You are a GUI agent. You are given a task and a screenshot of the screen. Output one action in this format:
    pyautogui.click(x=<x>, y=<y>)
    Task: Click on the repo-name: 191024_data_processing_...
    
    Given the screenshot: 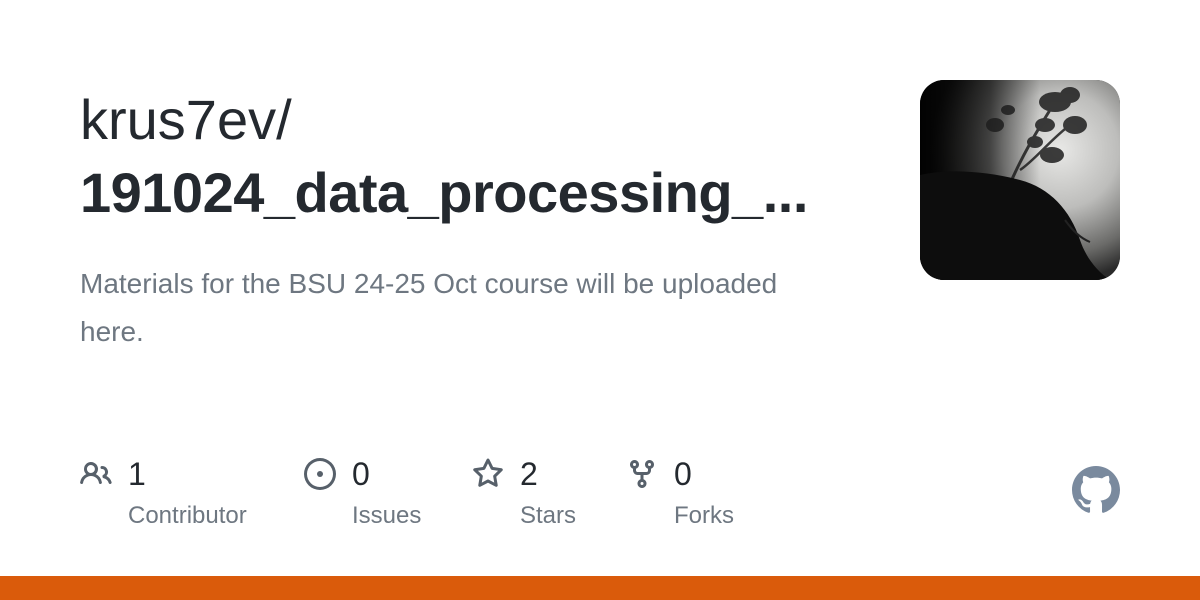 What is the action you would take?
    pyautogui.click(x=465, y=193)
    